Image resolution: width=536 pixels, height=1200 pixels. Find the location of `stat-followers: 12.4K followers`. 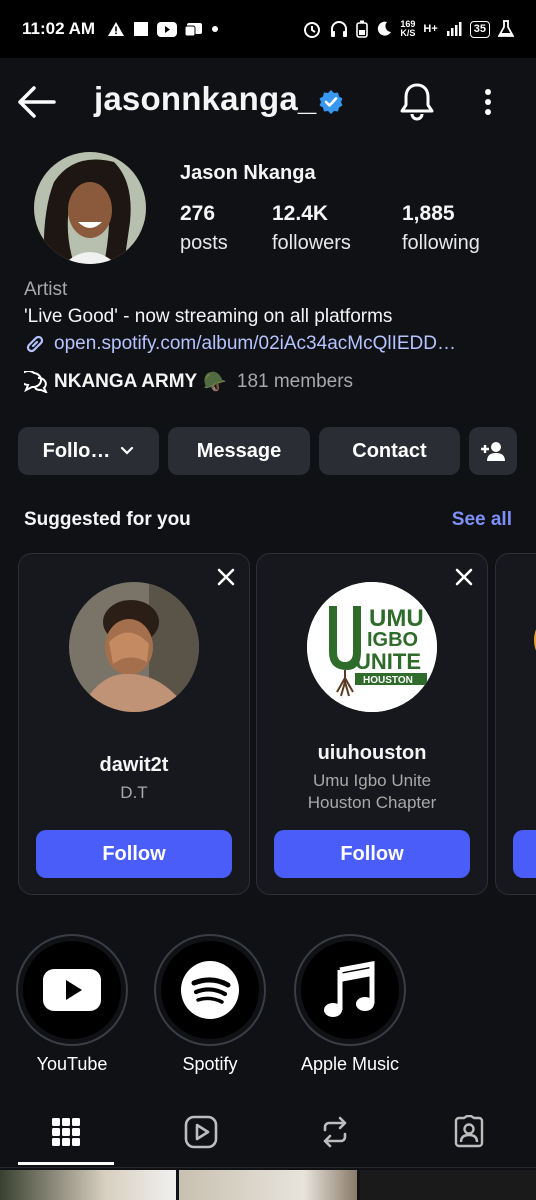

stat-followers: 12.4K followers is located at coordinates (311, 228).